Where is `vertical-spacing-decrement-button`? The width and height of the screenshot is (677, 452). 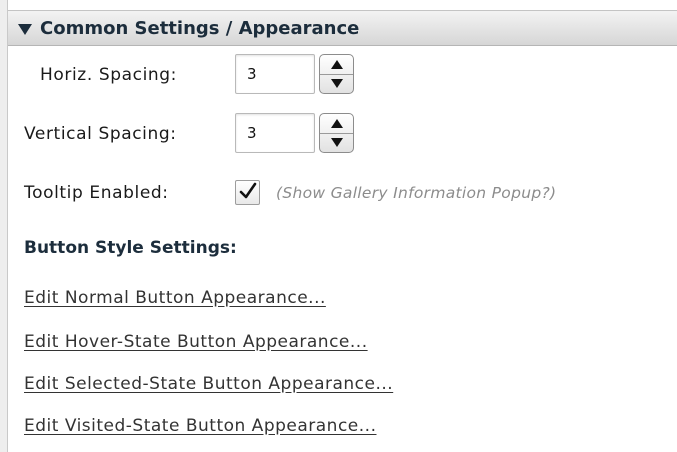 vertical-spacing-decrement-button is located at coordinates (336, 142).